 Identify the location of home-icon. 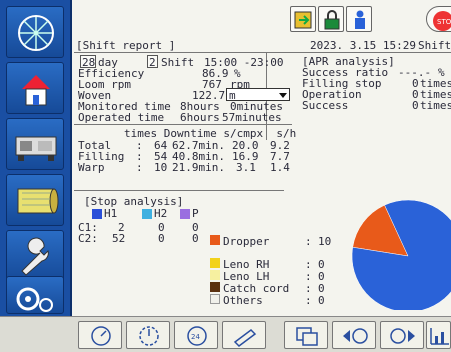
(35, 88).